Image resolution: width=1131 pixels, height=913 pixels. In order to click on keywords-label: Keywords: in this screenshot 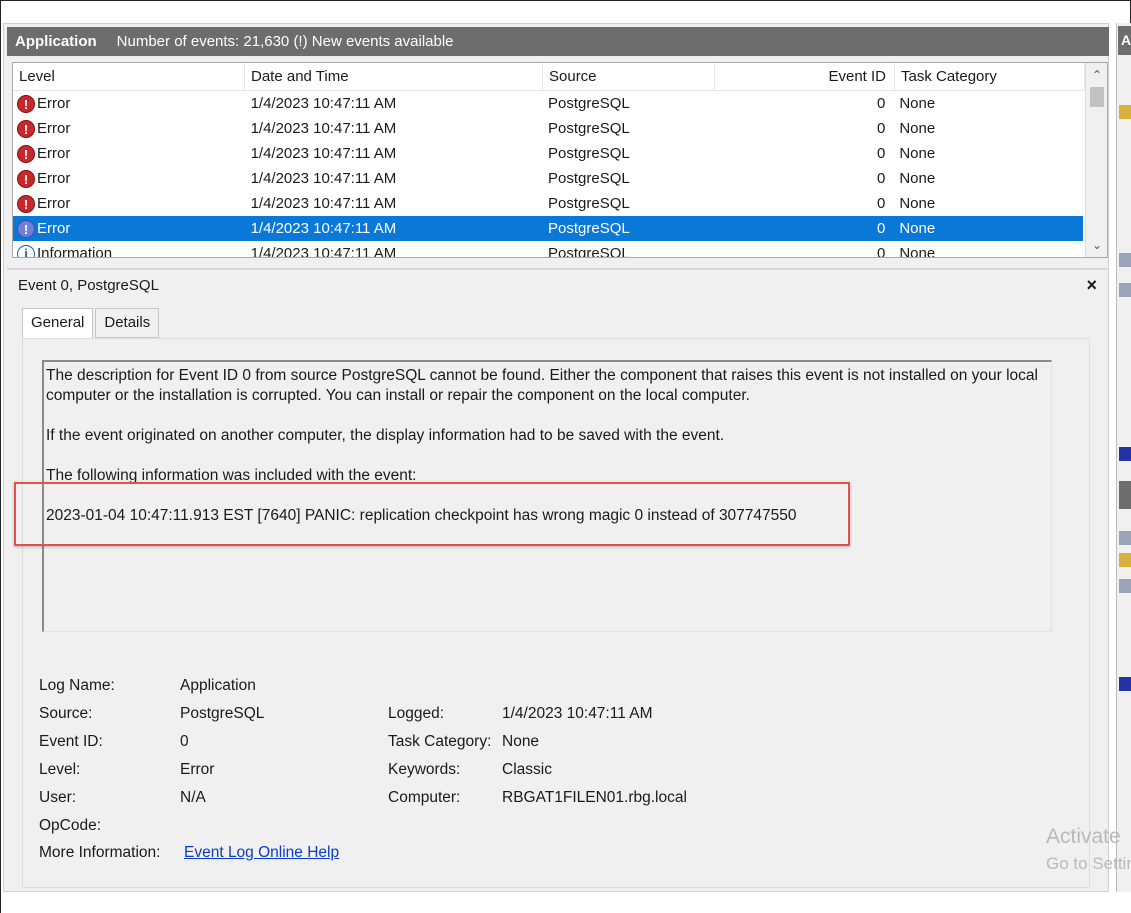, I will do `click(424, 769)`.